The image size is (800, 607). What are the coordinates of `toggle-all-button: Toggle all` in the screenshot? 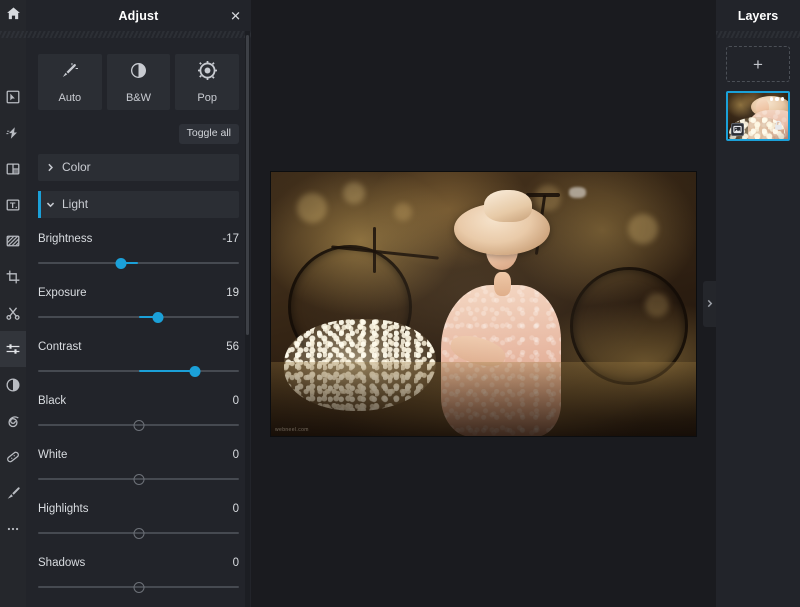 It's located at (208, 134).